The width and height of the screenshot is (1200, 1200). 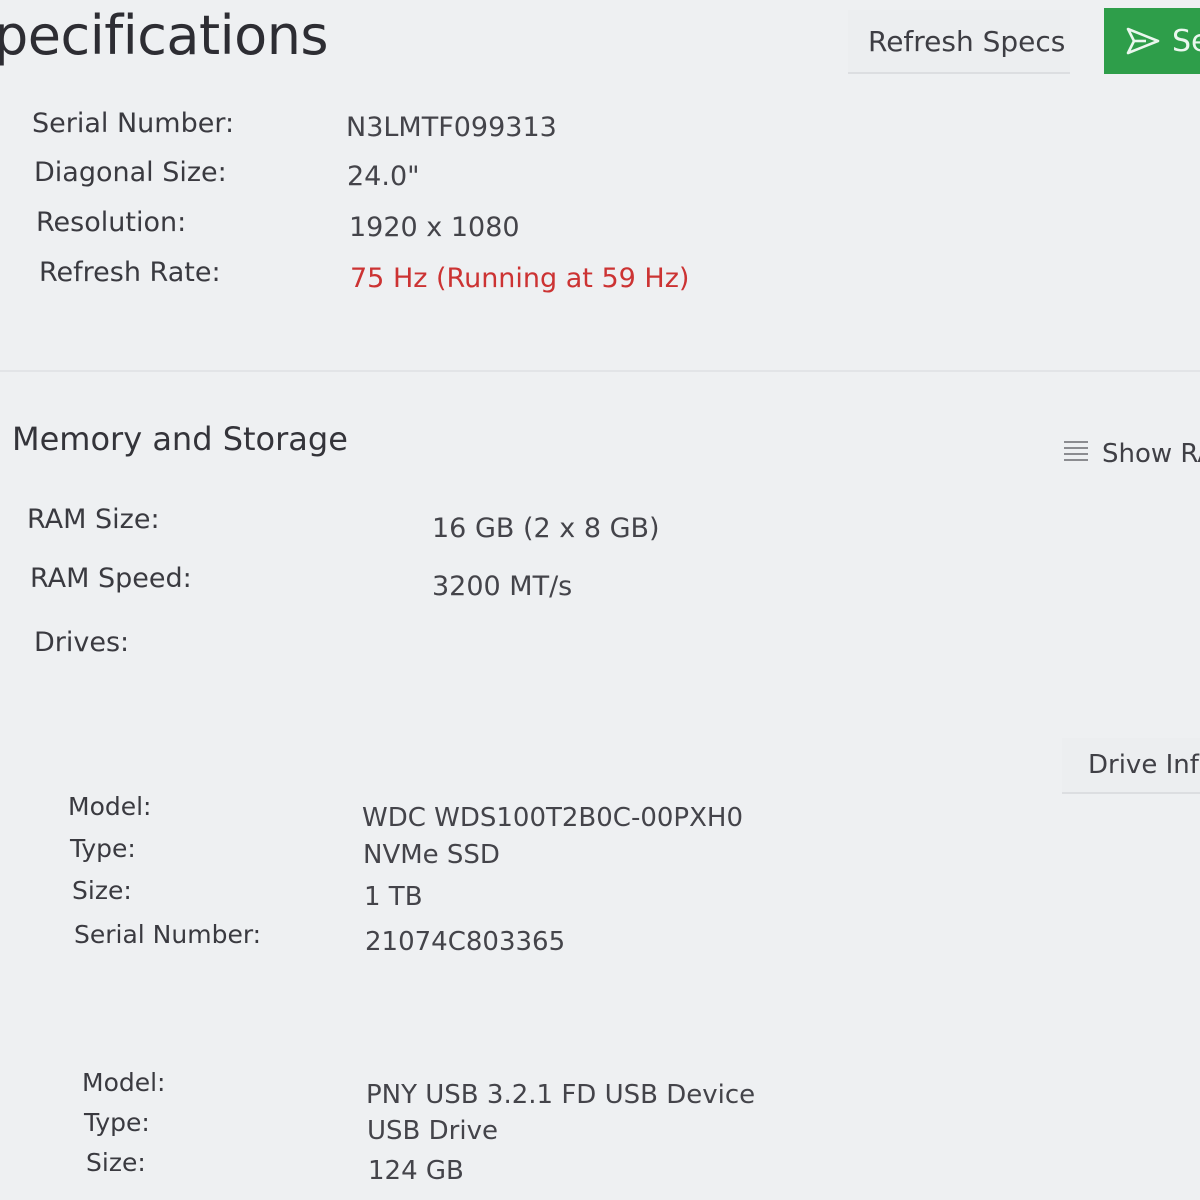 I want to click on ram-size-label: RAM Size:, so click(x=93, y=519).